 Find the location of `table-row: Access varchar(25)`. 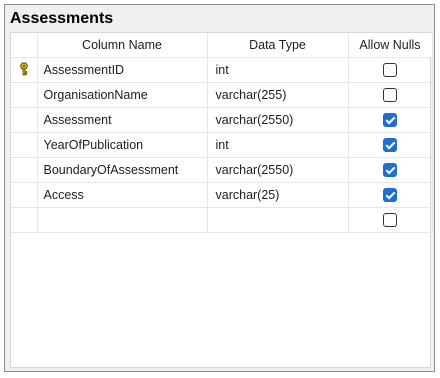

table-row: Access varchar(25) is located at coordinates (222, 195).